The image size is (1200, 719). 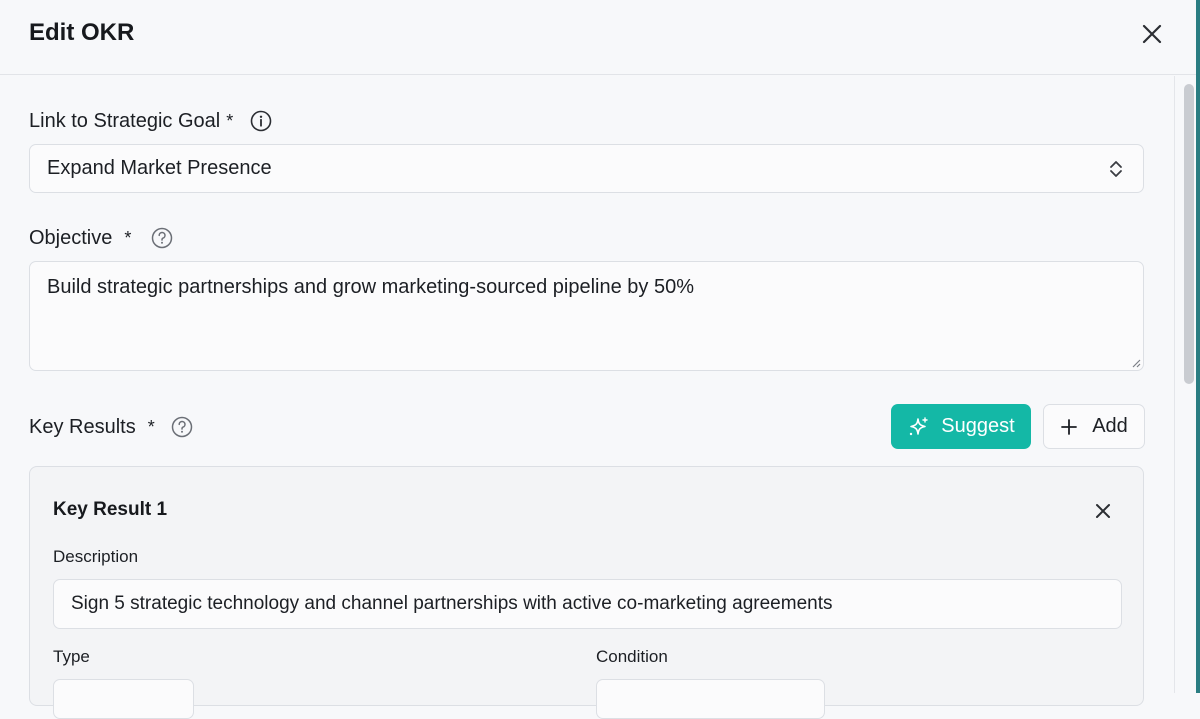 I want to click on add-button-label: Add, so click(x=1110, y=426).